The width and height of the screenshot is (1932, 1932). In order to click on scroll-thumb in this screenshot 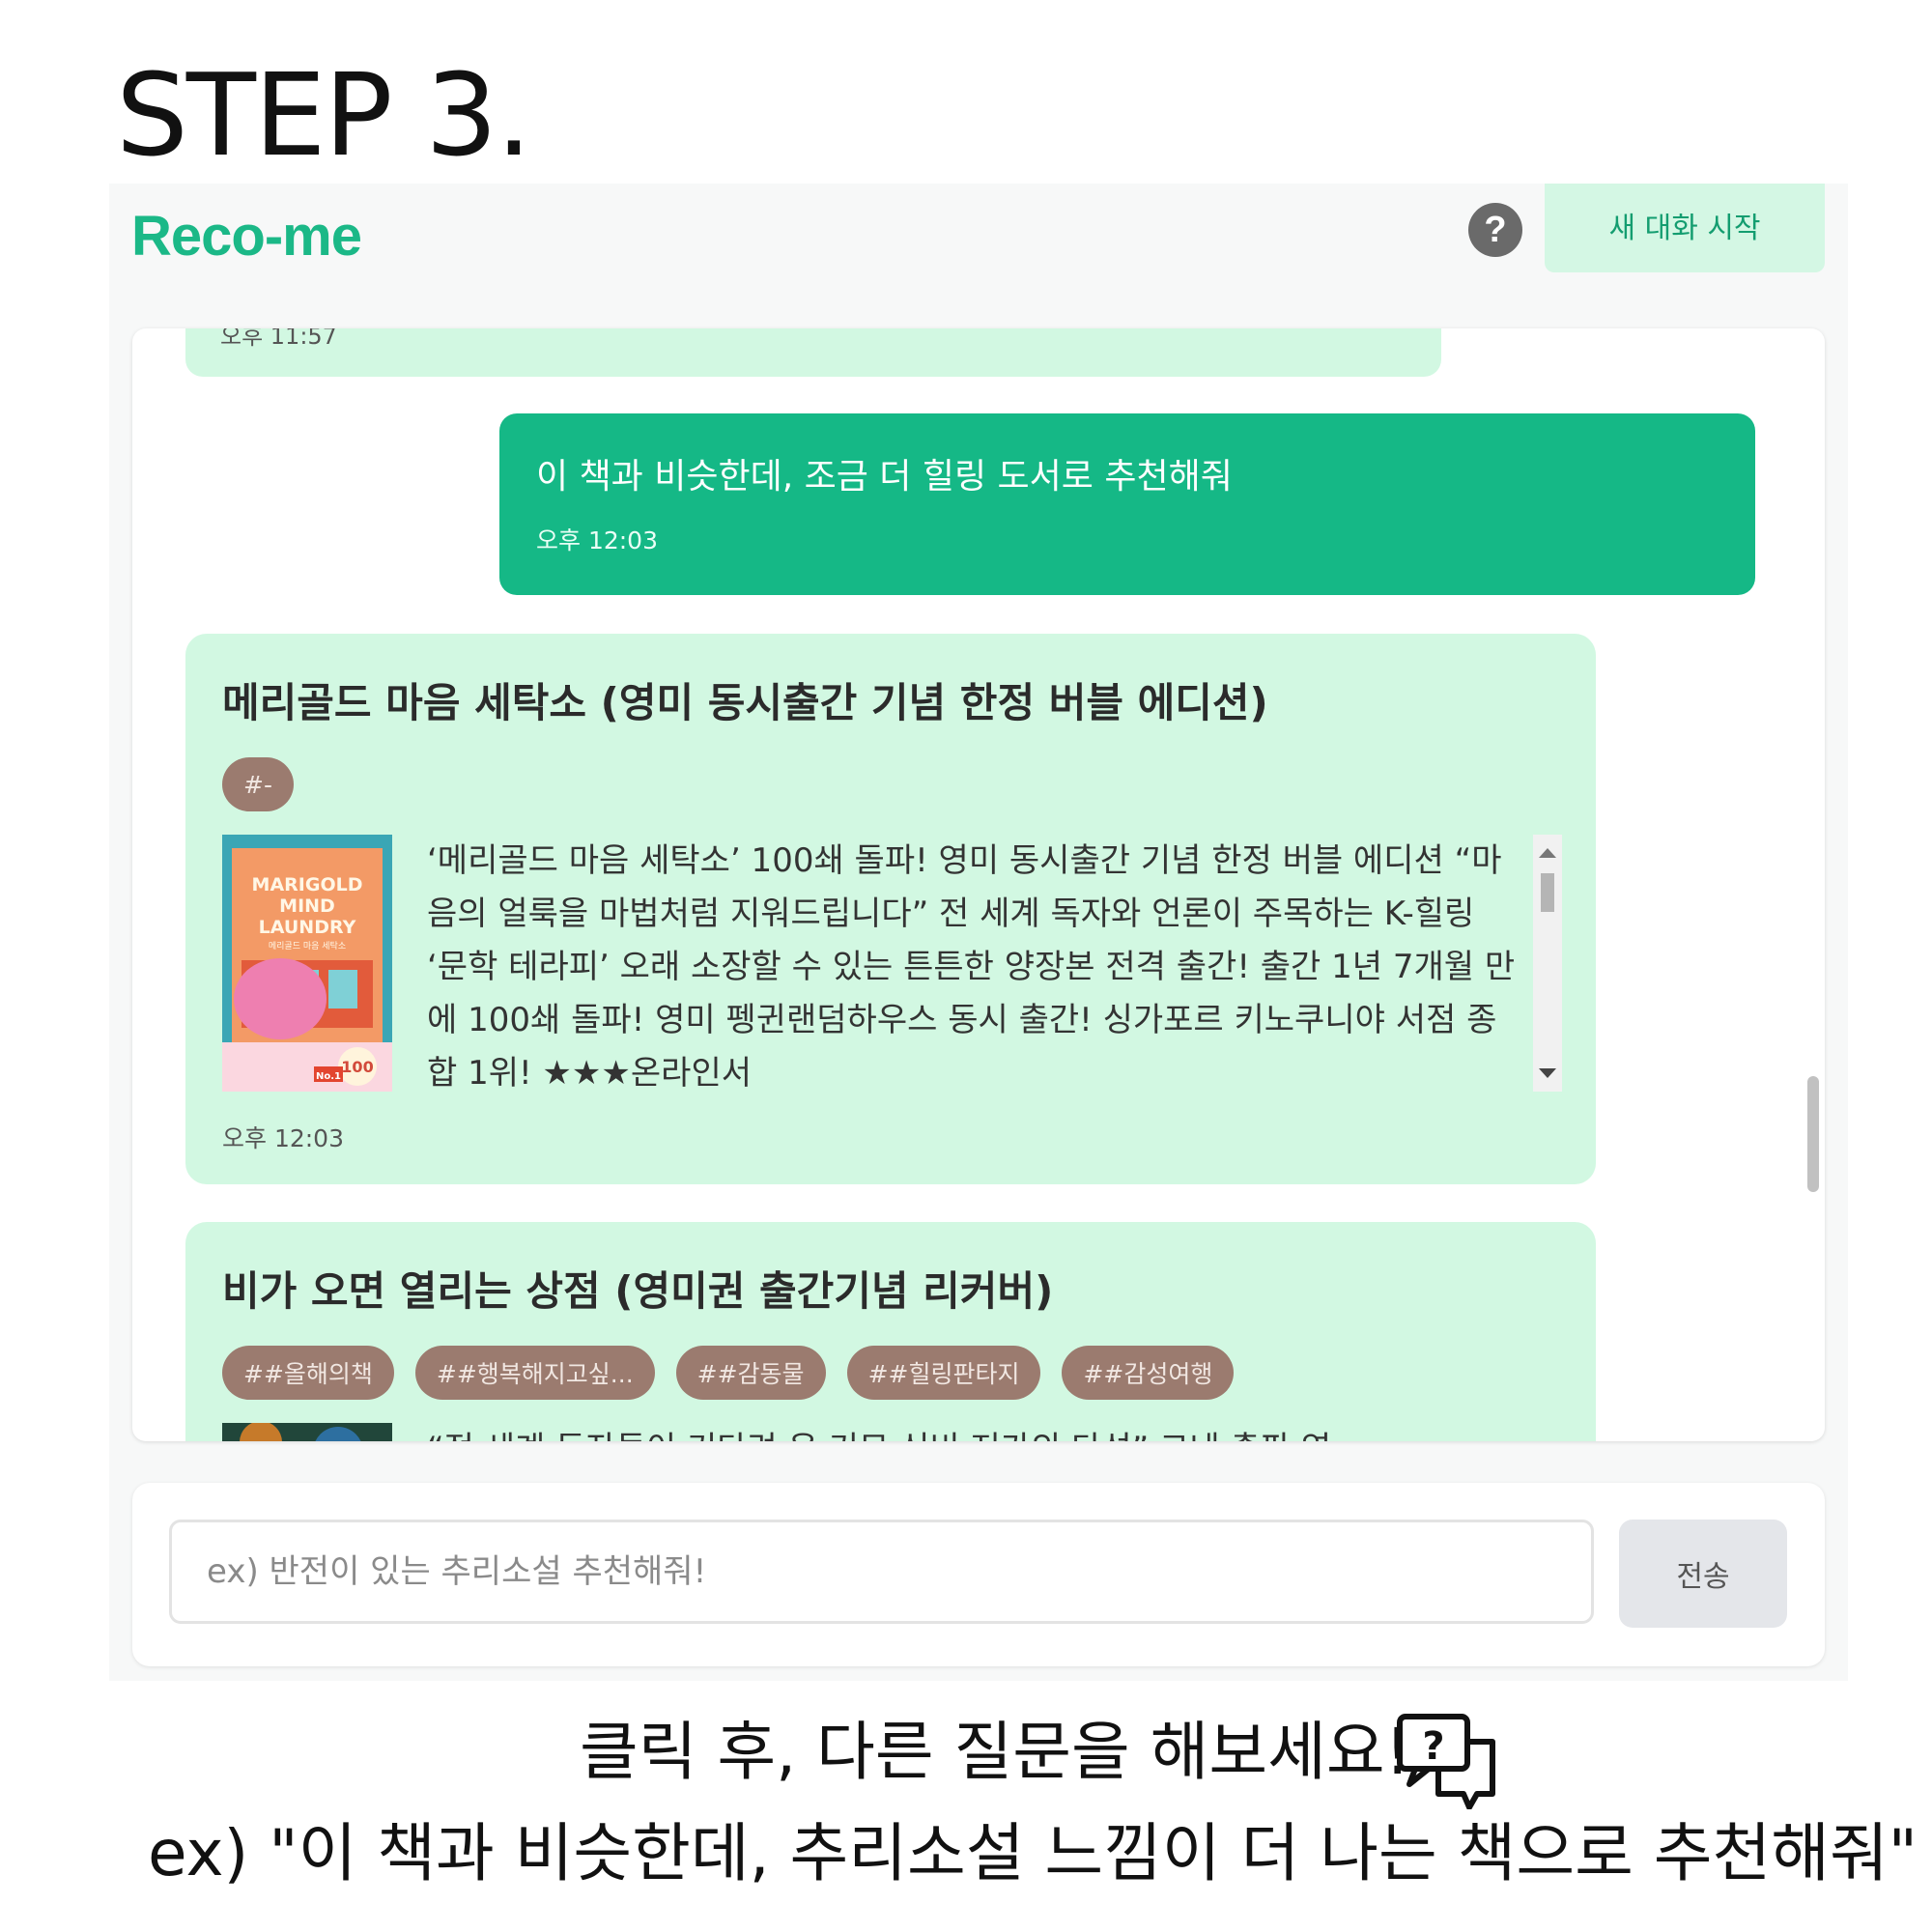, I will do `click(1547, 892)`.